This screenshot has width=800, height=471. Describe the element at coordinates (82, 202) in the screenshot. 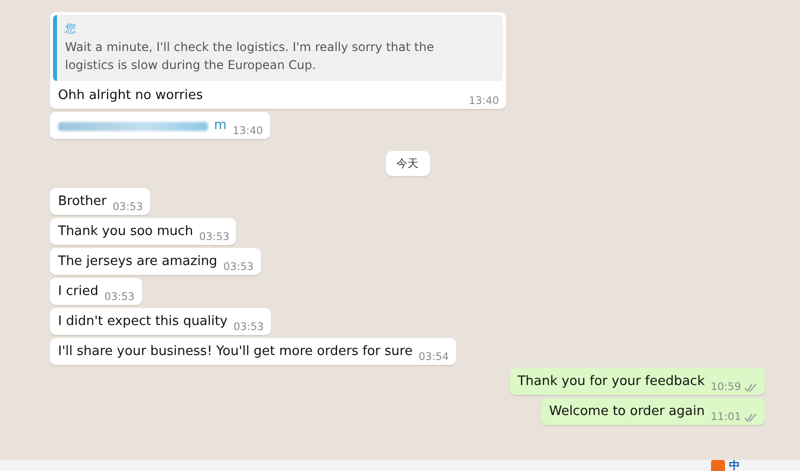

I see `message-text: Brother` at that location.